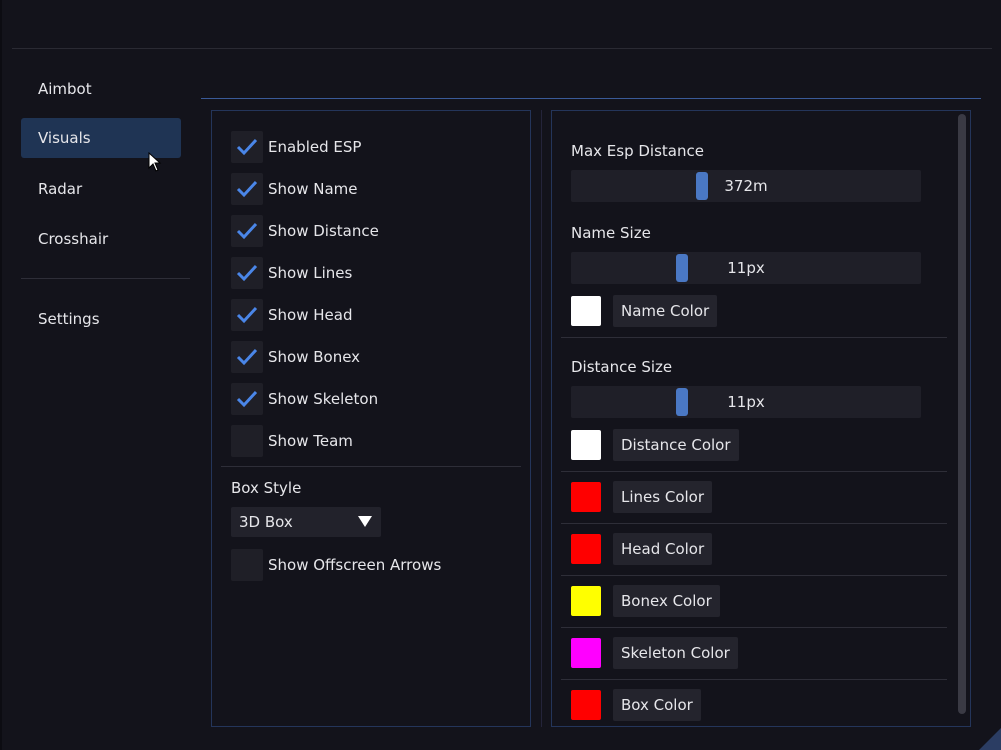  I want to click on sidebar-divider, so click(105, 278).